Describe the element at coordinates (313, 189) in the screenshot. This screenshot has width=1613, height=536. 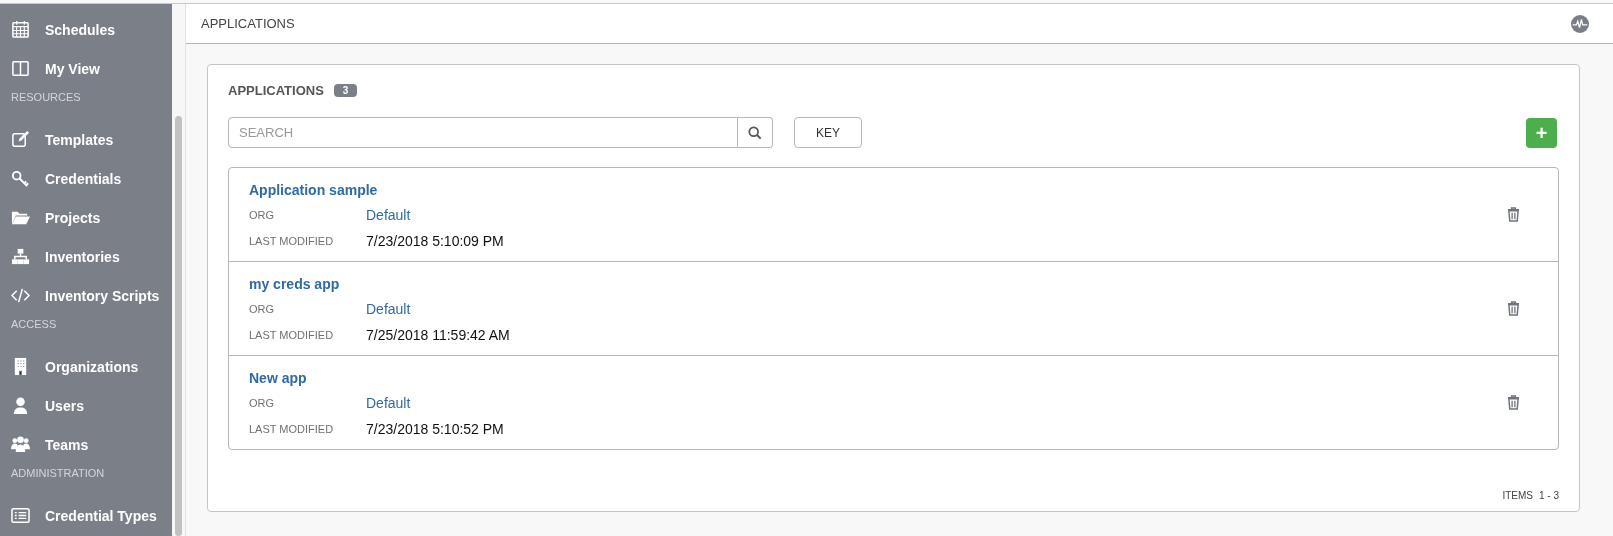
I see `application-link: Application sample` at that location.